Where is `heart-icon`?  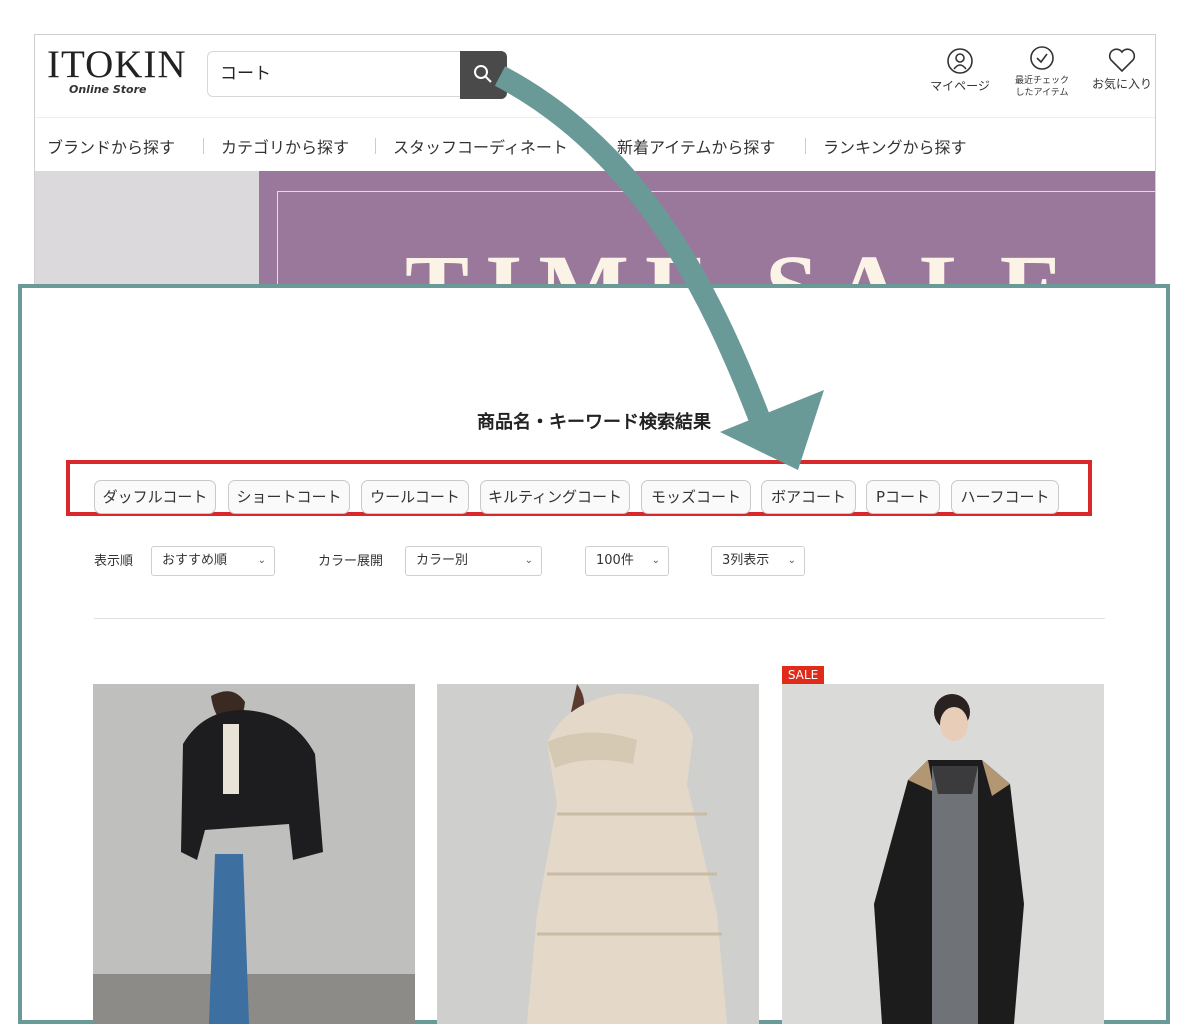
heart-icon is located at coordinates (1122, 60).